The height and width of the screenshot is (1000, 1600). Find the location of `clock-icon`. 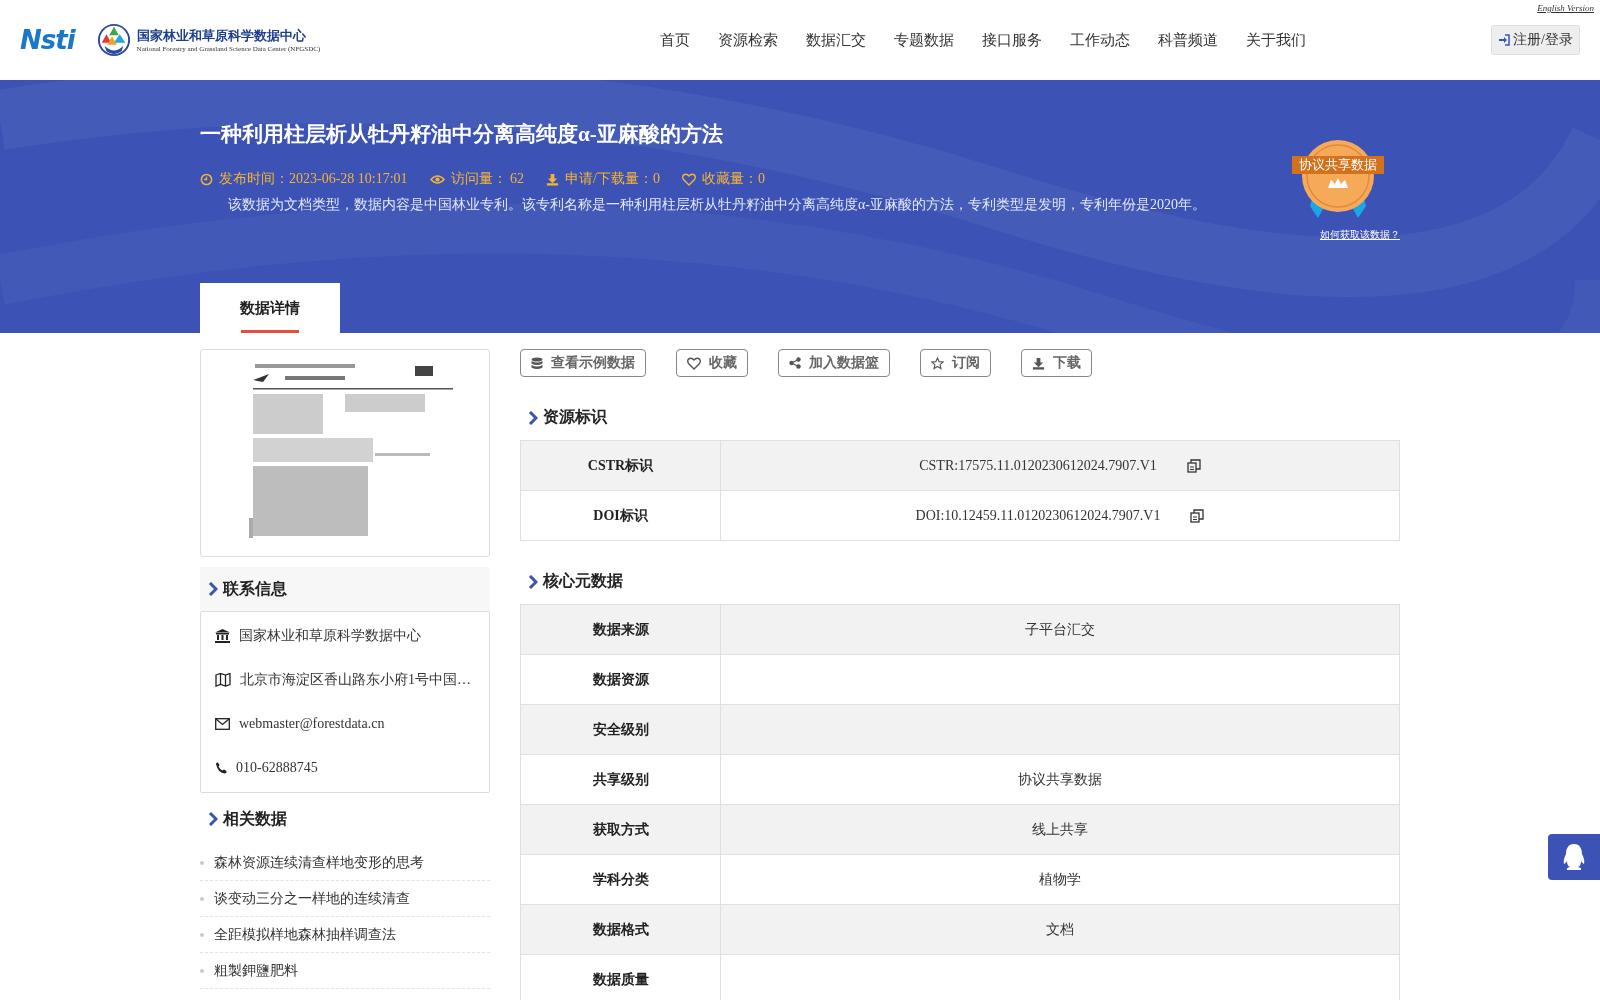

clock-icon is located at coordinates (206, 179).